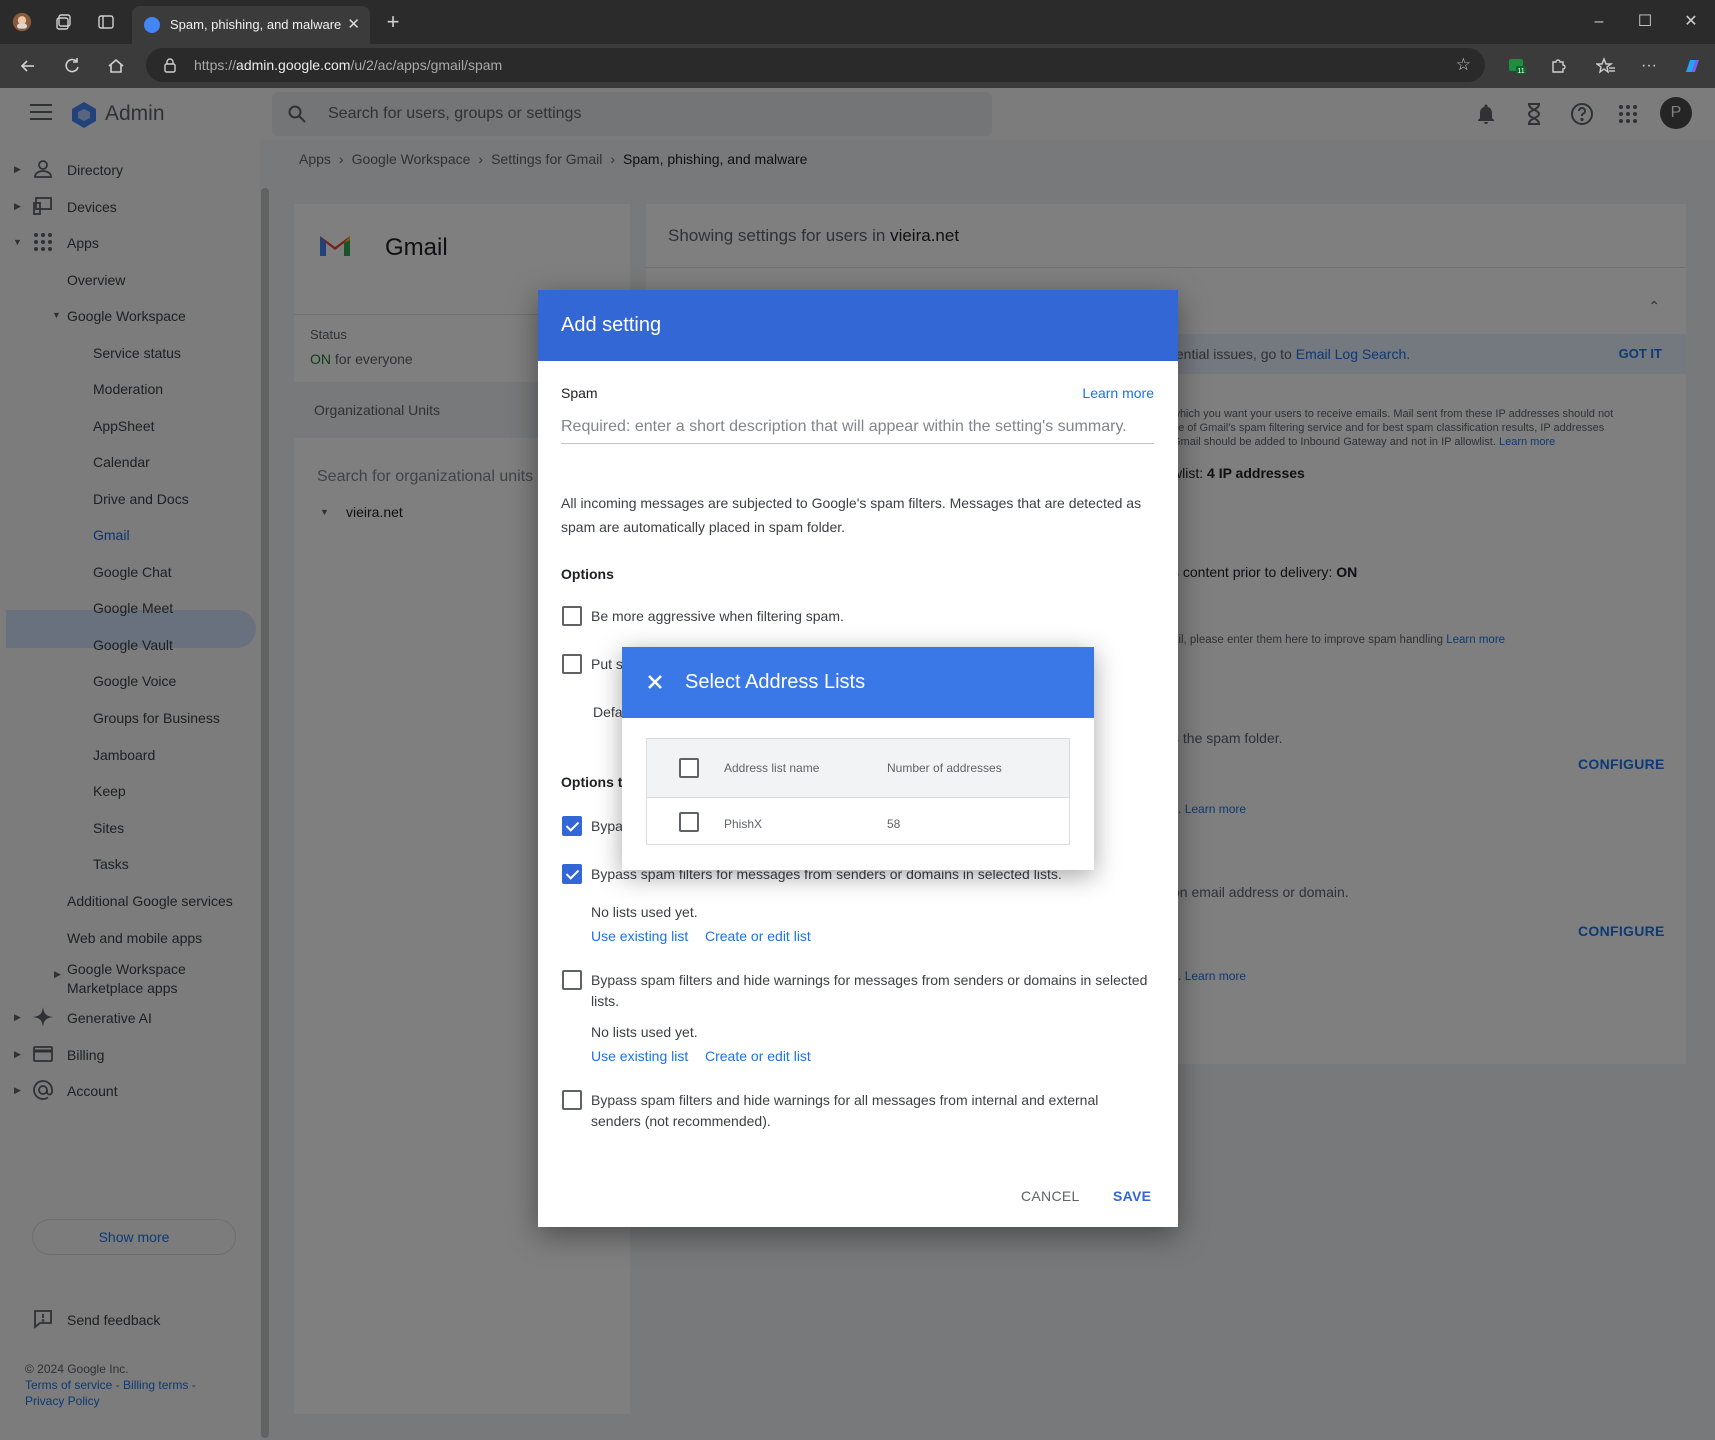 The width and height of the screenshot is (1715, 1440). What do you see at coordinates (572, 616) in the screenshot?
I see `aggressive-filter-checkbox` at bounding box center [572, 616].